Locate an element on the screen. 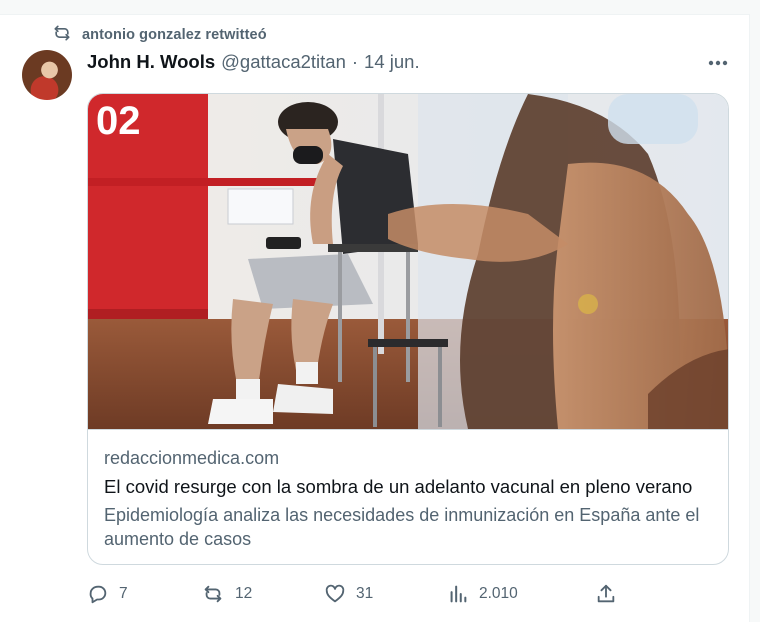  more-icon is located at coordinates (718, 62).